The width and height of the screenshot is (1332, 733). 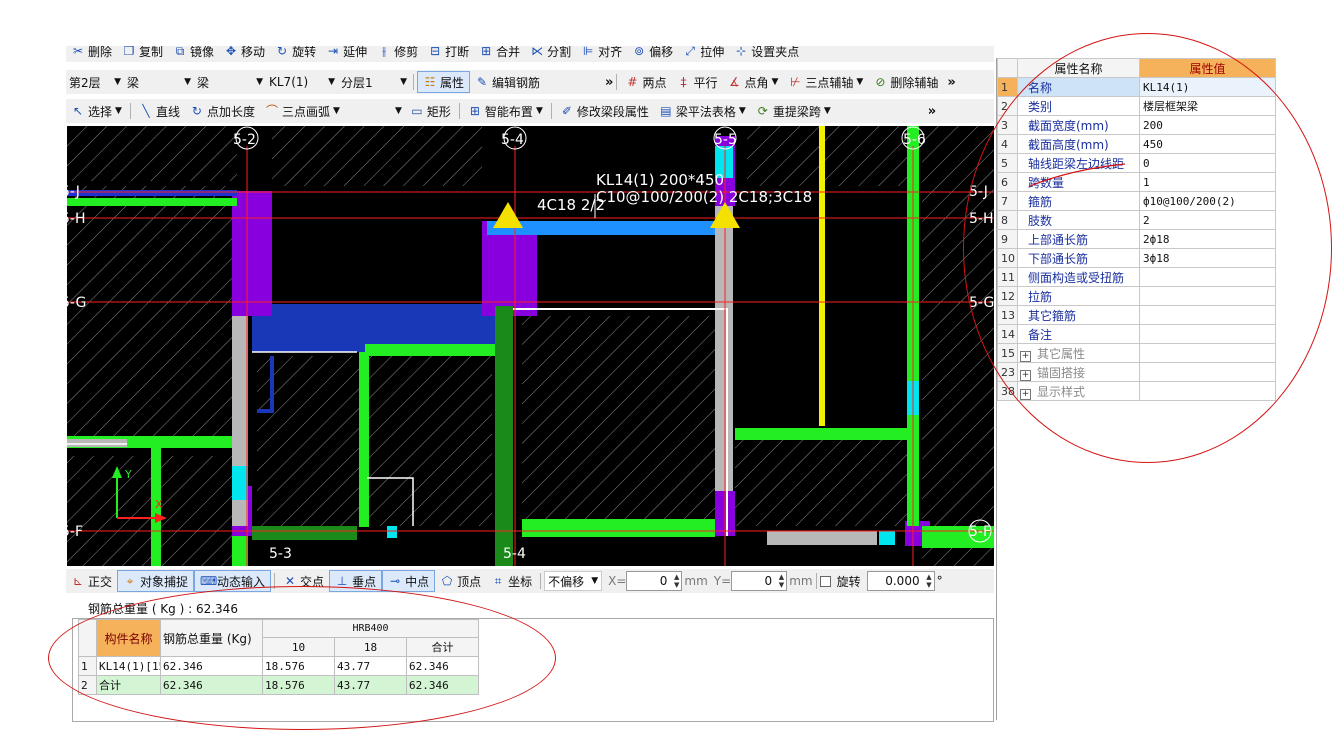 I want to click on edit-tool-5: ⇥ 延伸, so click(x=346, y=54).